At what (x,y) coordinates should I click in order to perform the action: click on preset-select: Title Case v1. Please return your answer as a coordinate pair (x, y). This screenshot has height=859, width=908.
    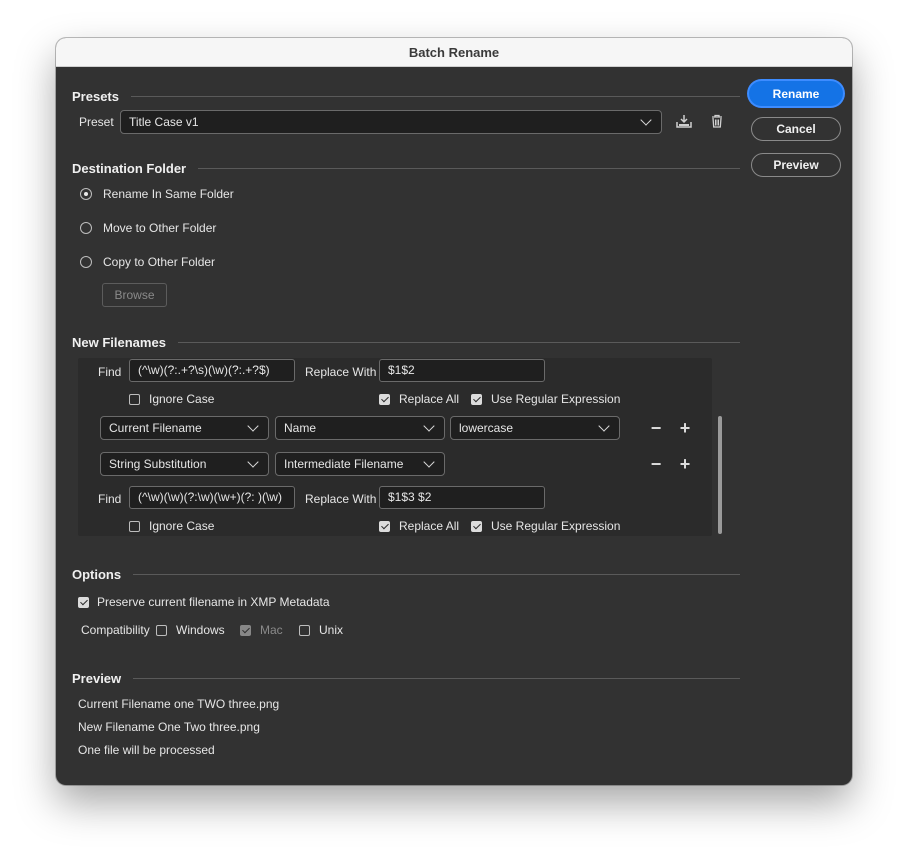
    Looking at the image, I should click on (391, 122).